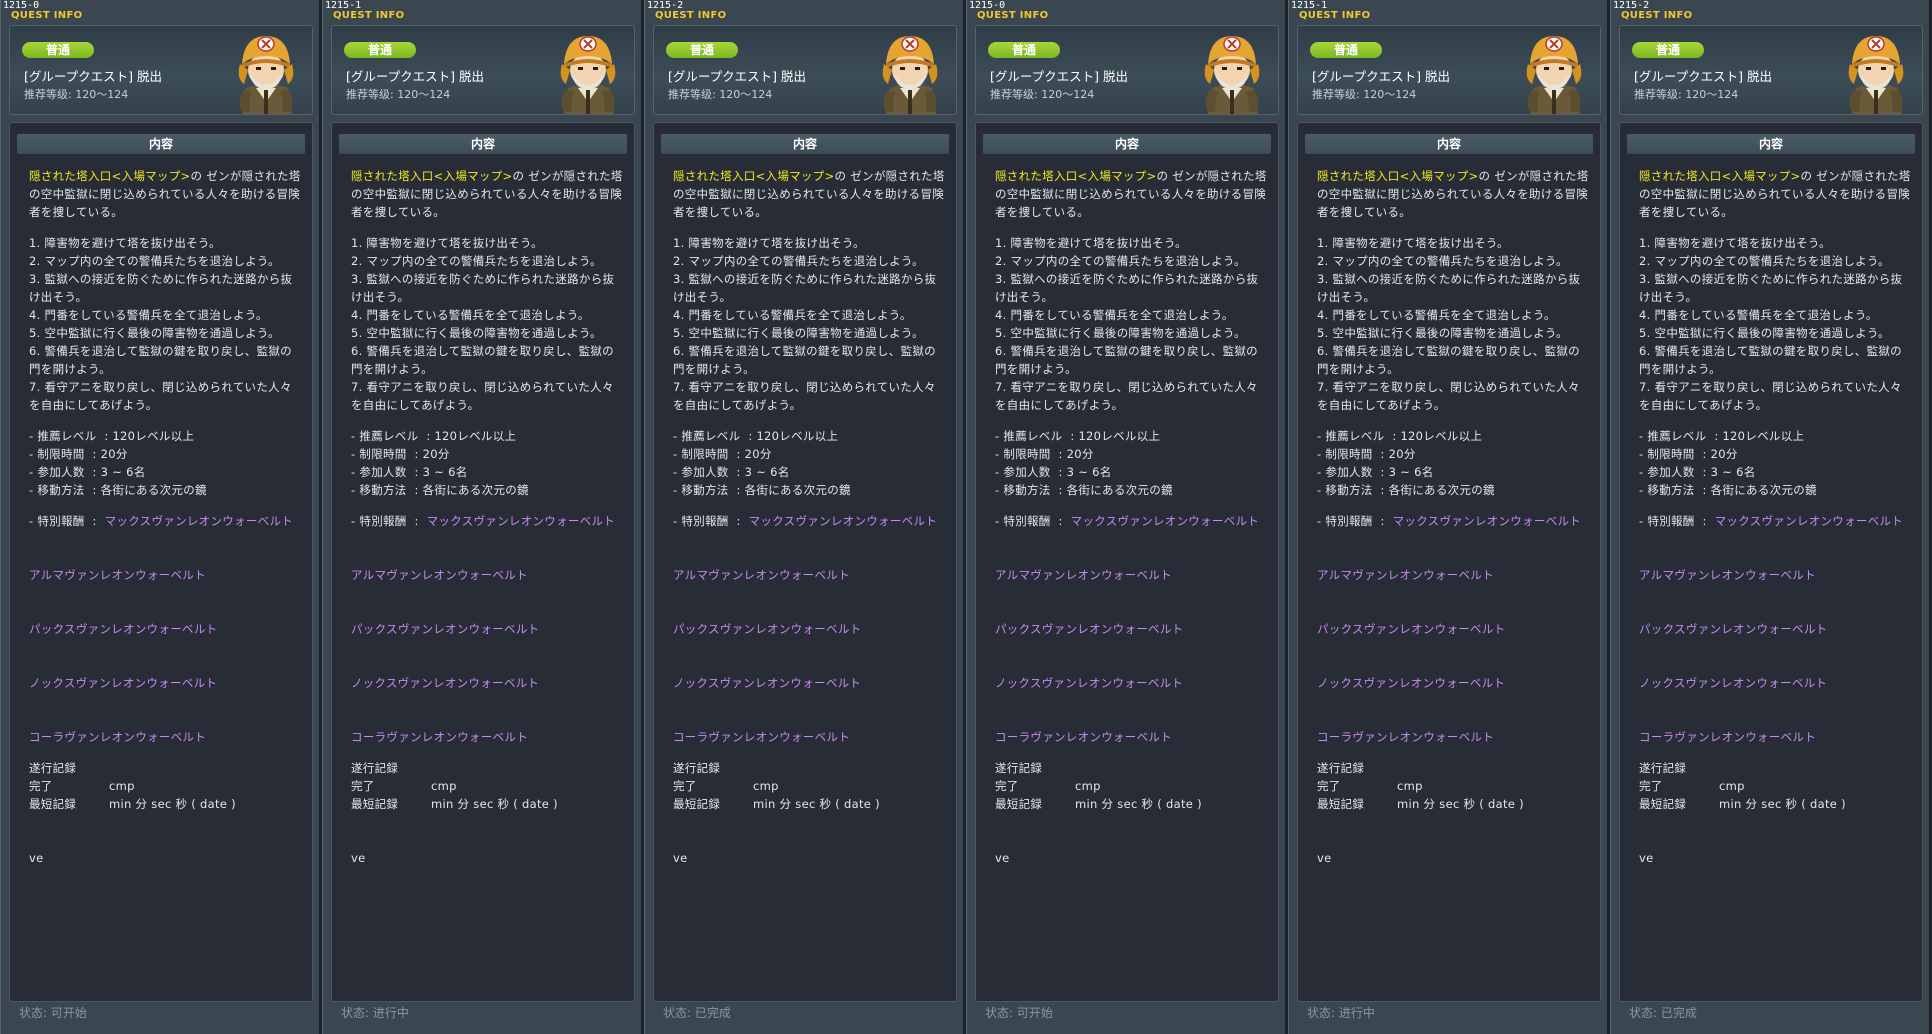 This screenshot has height=1034, width=1932. Describe the element at coordinates (400, 454) in the screenshot. I see `info-time: - 制限時間 : 20分` at that location.